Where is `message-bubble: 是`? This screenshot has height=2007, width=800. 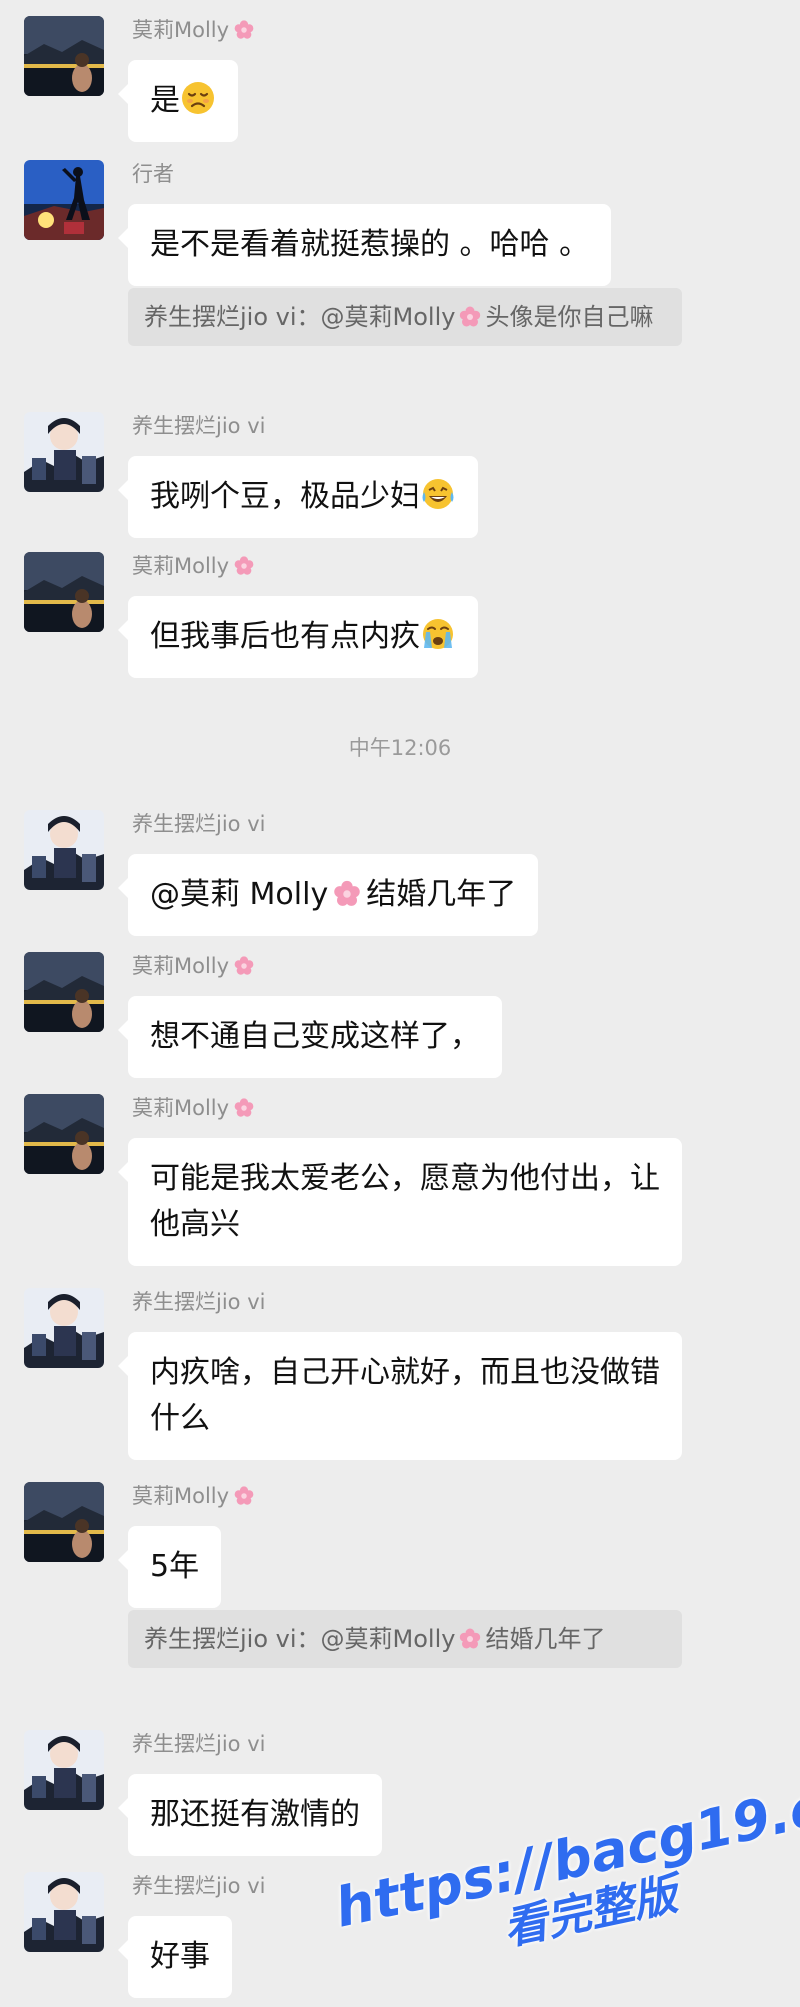
message-bubble: 是 is located at coordinates (178, 101).